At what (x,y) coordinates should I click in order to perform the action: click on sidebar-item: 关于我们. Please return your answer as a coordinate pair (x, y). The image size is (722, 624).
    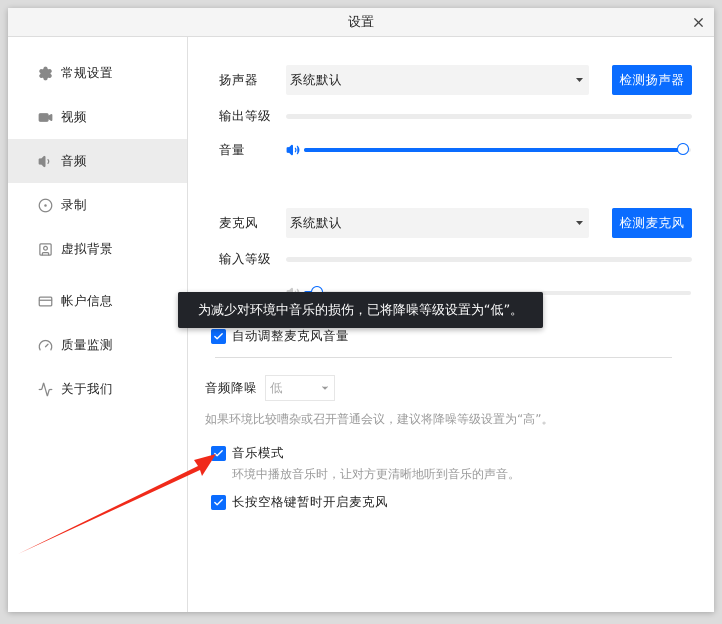
    Looking at the image, I should click on (97, 389).